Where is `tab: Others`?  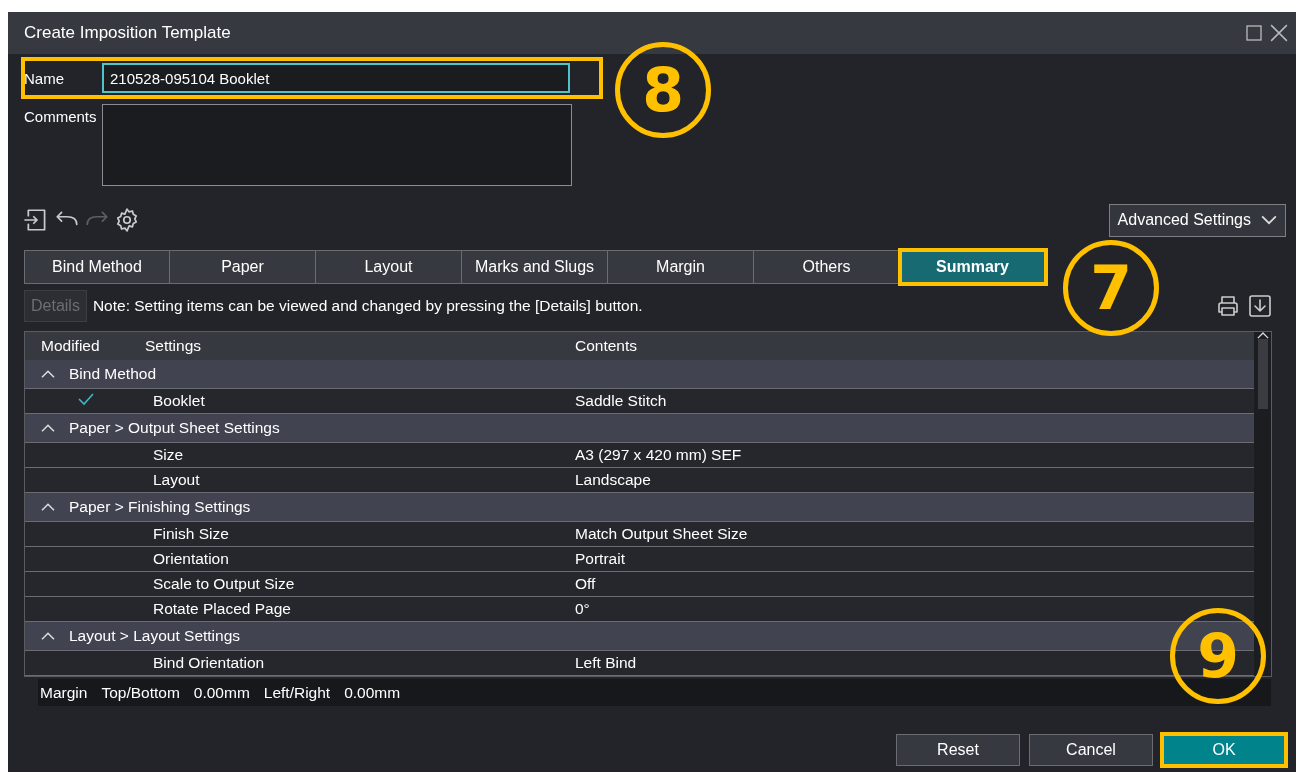 tab: Others is located at coordinates (827, 267).